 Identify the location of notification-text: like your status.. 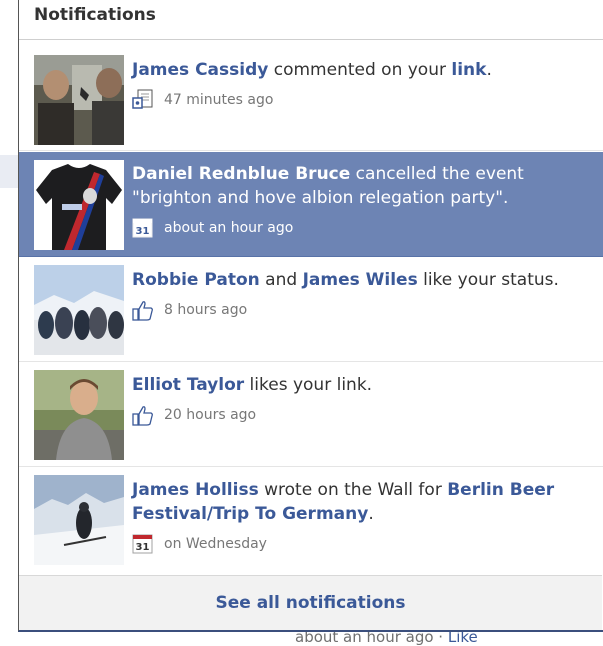
(488, 280).